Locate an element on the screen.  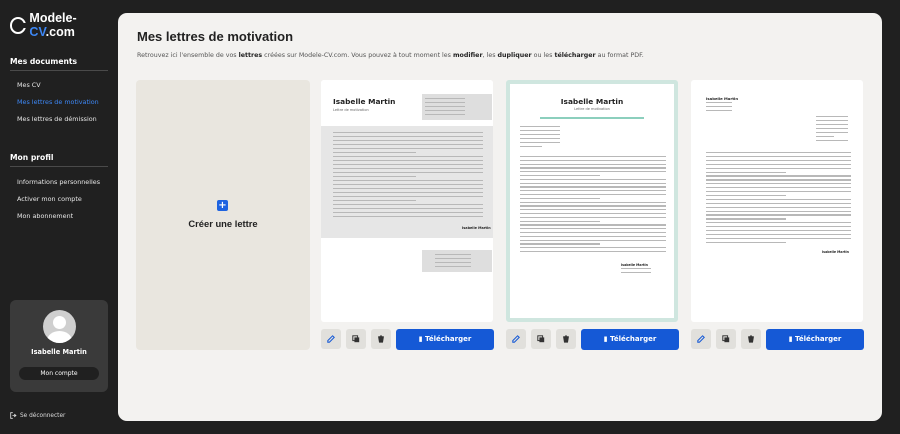
letter-2-subtitle: Lettre de motivation is located at coordinates (592, 109).